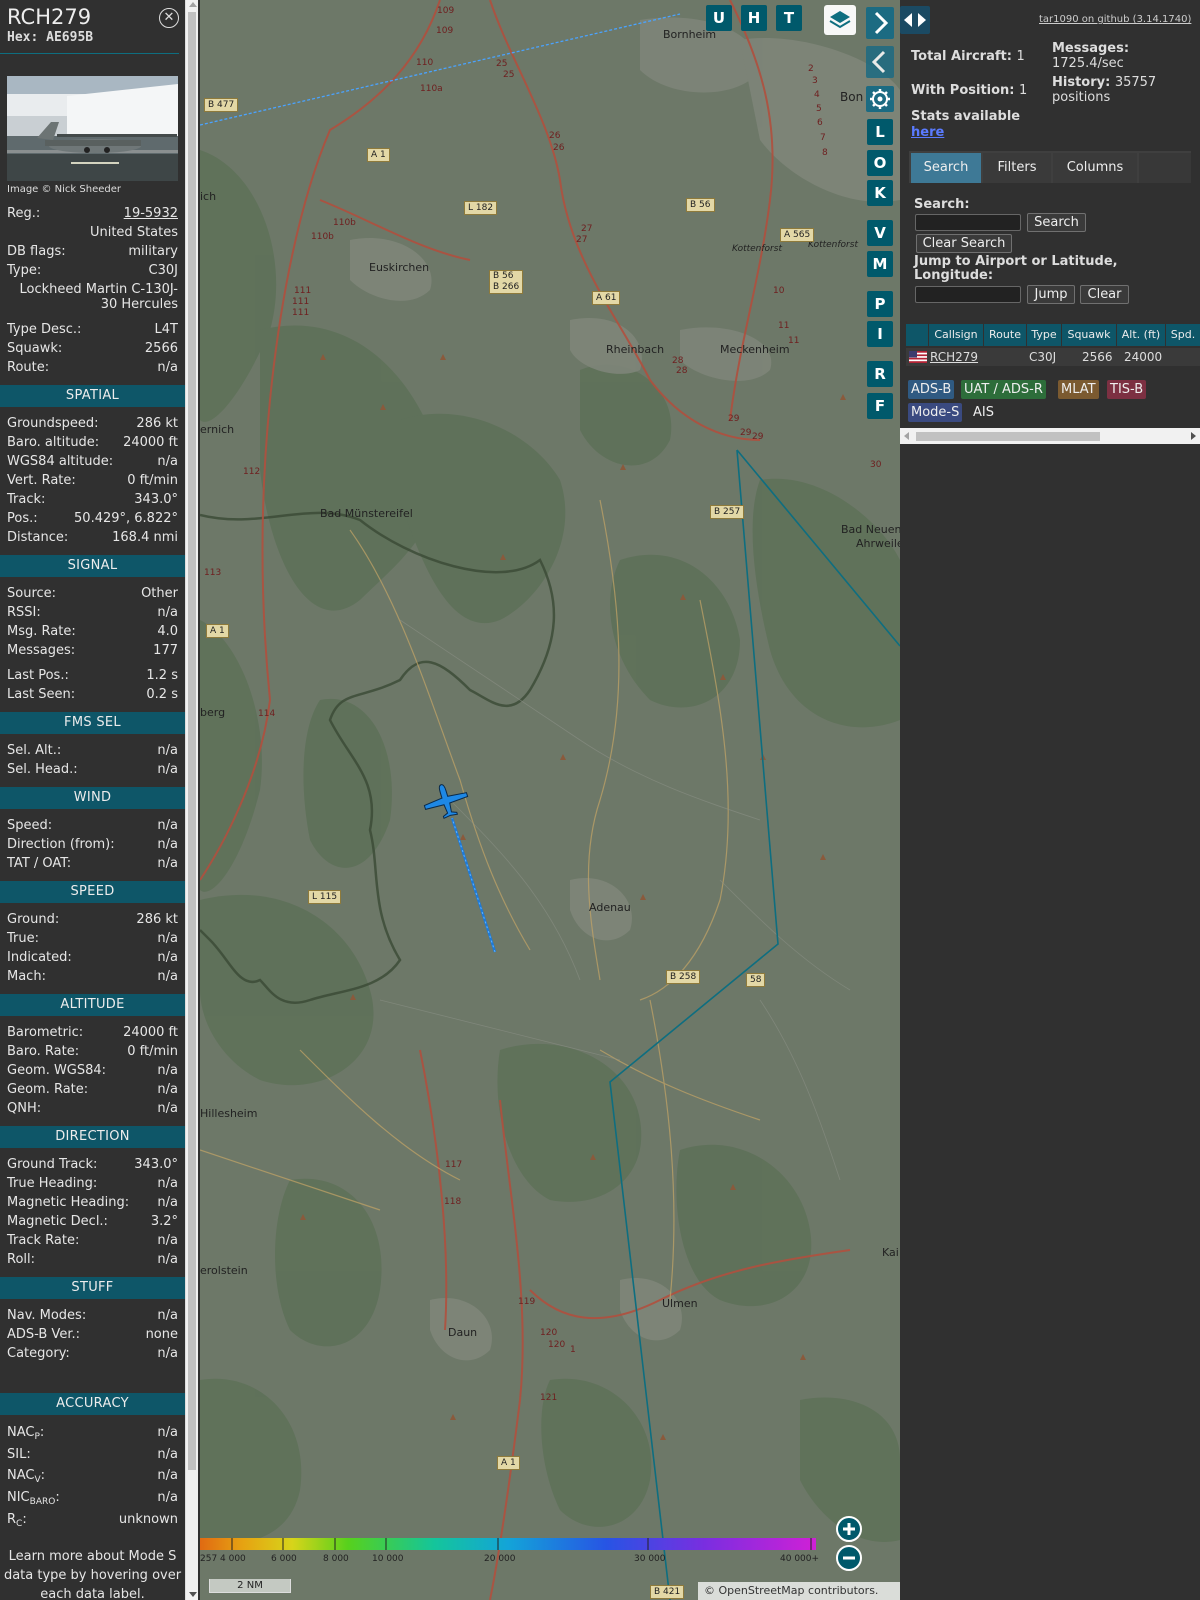 This screenshot has height=1600, width=1200. What do you see at coordinates (682, 371) in the screenshot?
I see `road-number: 28` at bounding box center [682, 371].